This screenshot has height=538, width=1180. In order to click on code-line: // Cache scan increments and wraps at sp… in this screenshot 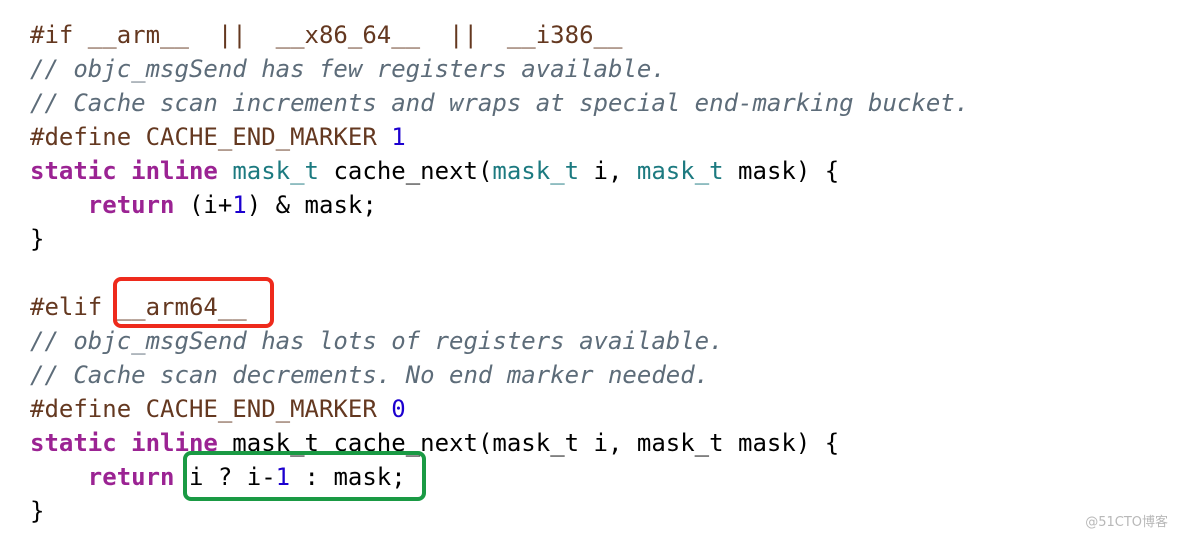, I will do `click(499, 103)`.